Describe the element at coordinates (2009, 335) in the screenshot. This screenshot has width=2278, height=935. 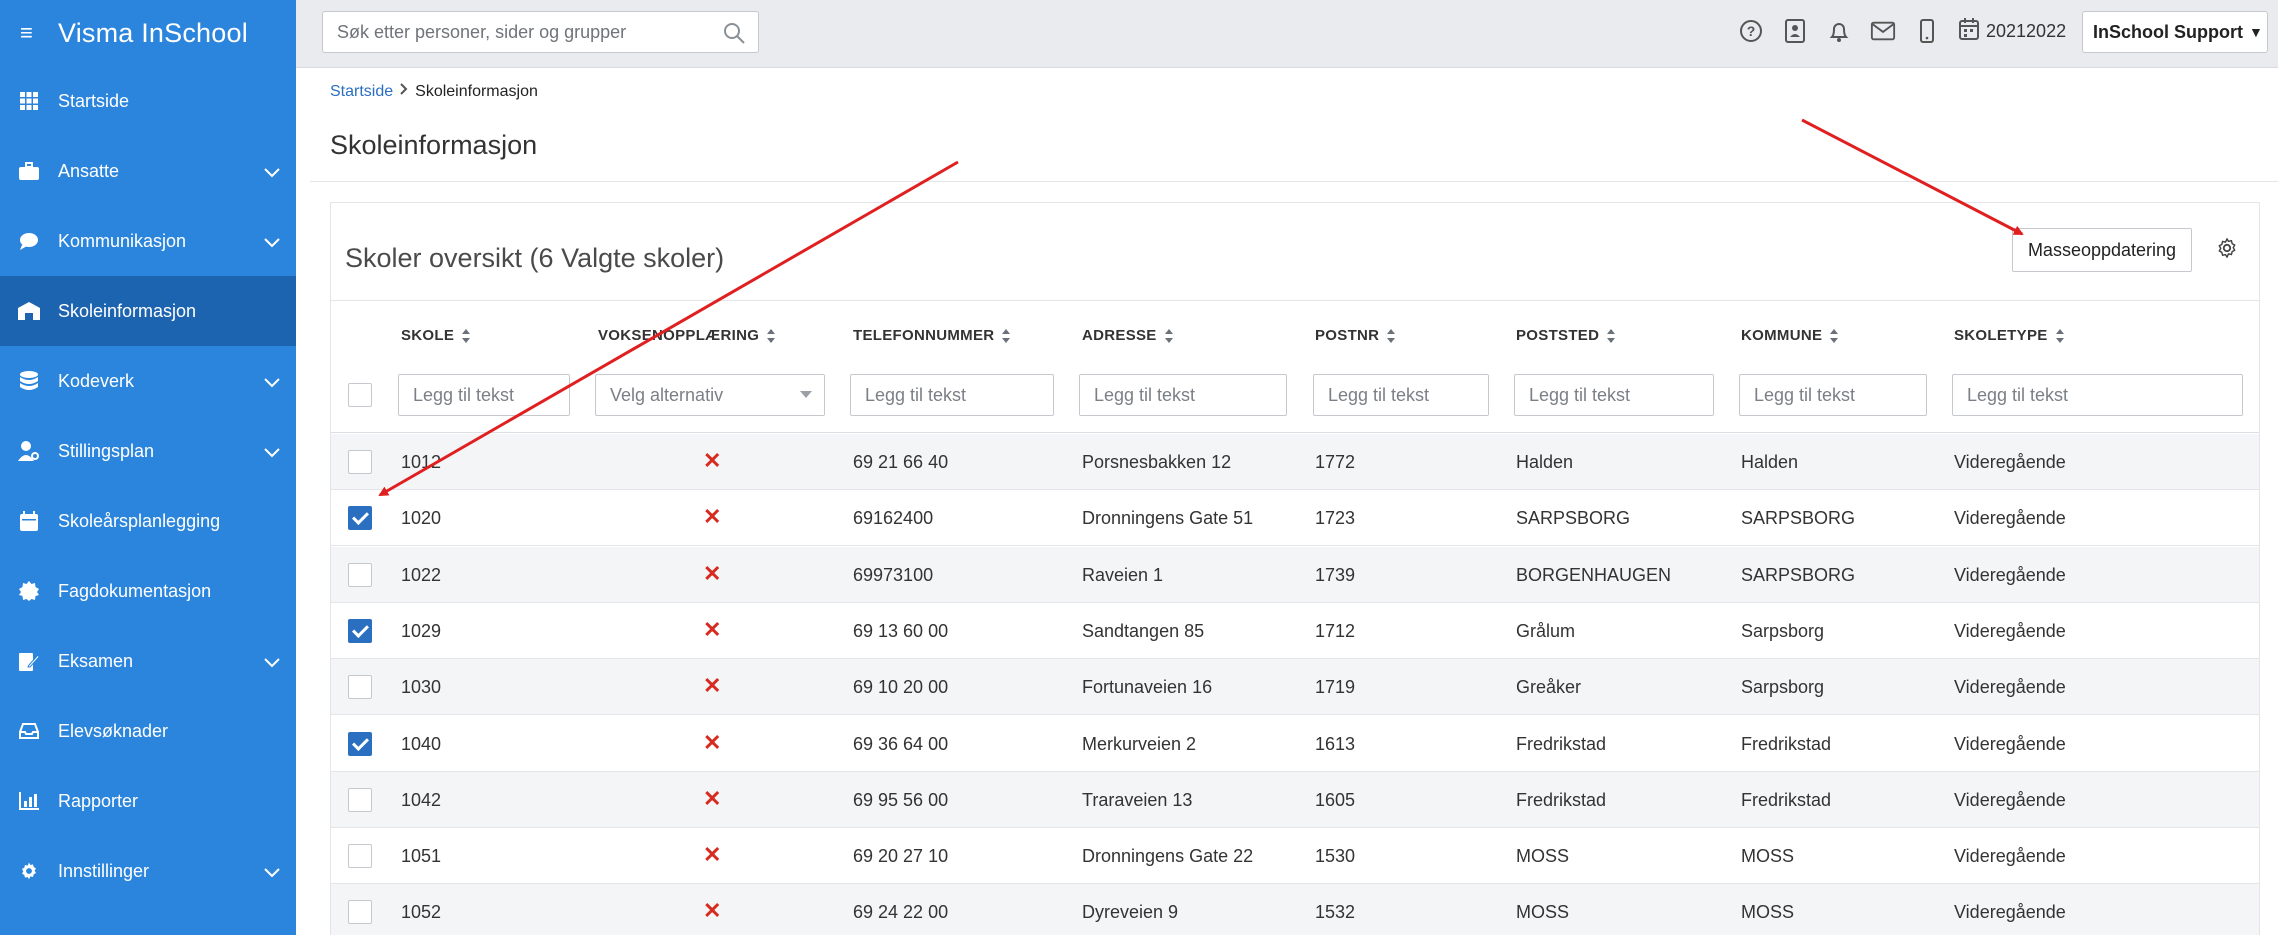
I see `column-header-skoletype: SKOLETYPE` at that location.